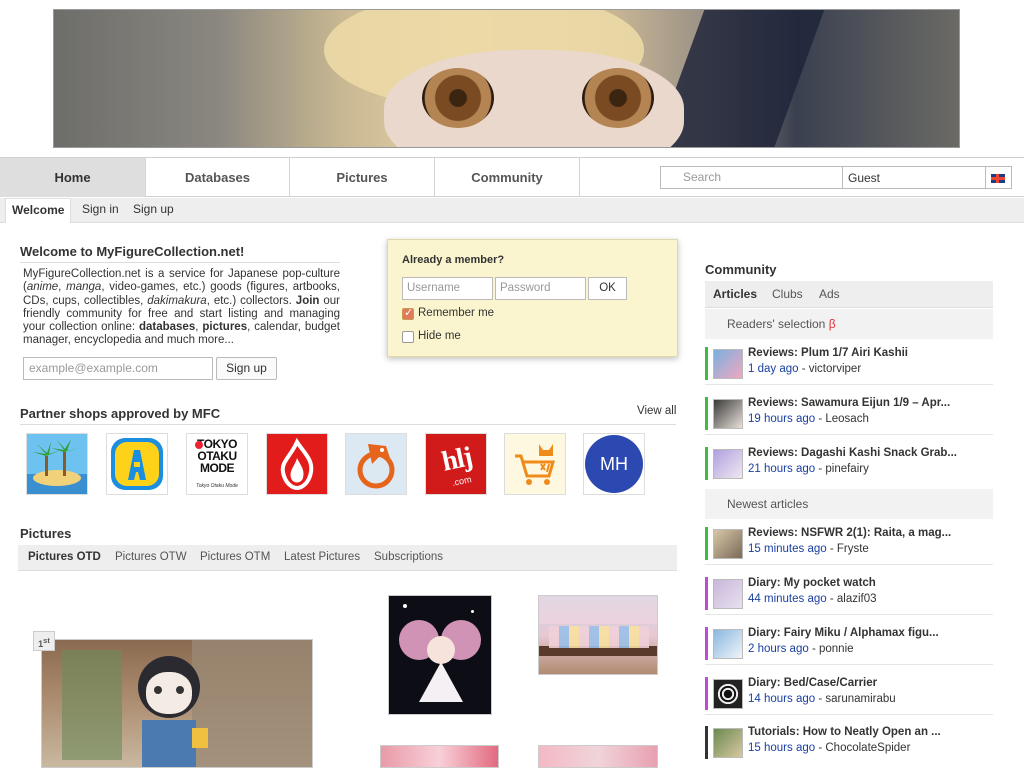  I want to click on article-title: Diary: My pocket watch, so click(868, 583).